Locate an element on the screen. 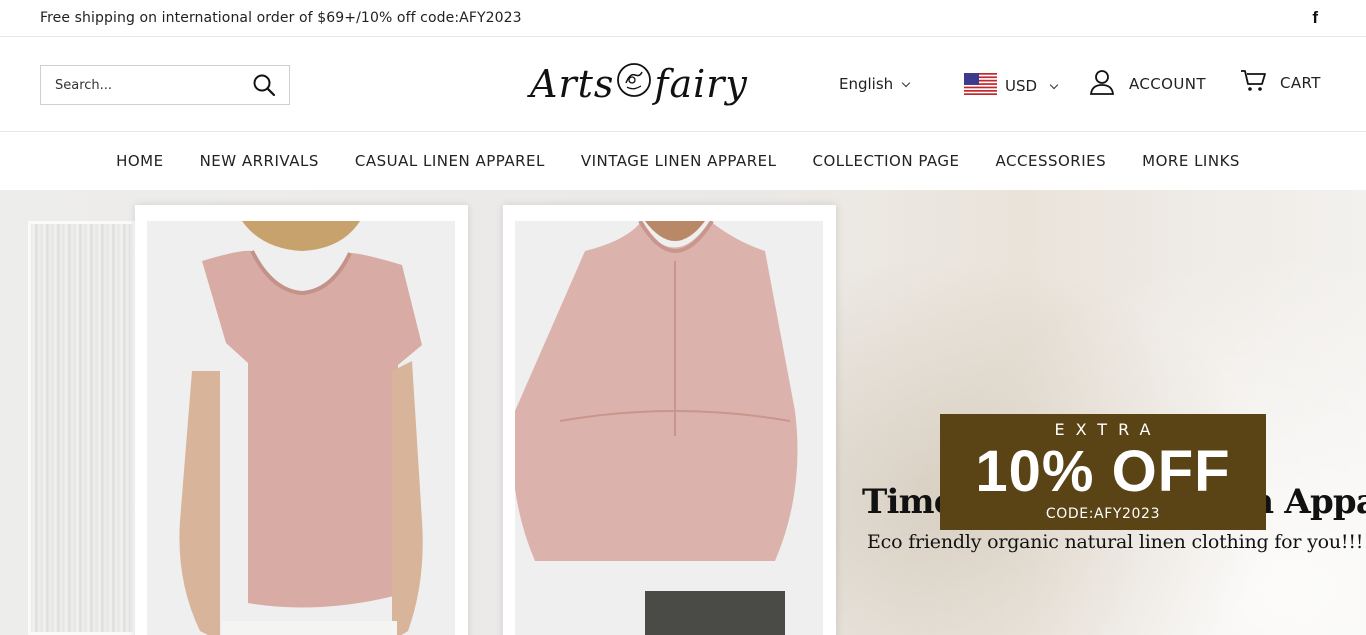 Image resolution: width=1366 pixels, height=635 pixels. nav-item-new-arrivals: NEW ARRIVALS is located at coordinates (259, 161).